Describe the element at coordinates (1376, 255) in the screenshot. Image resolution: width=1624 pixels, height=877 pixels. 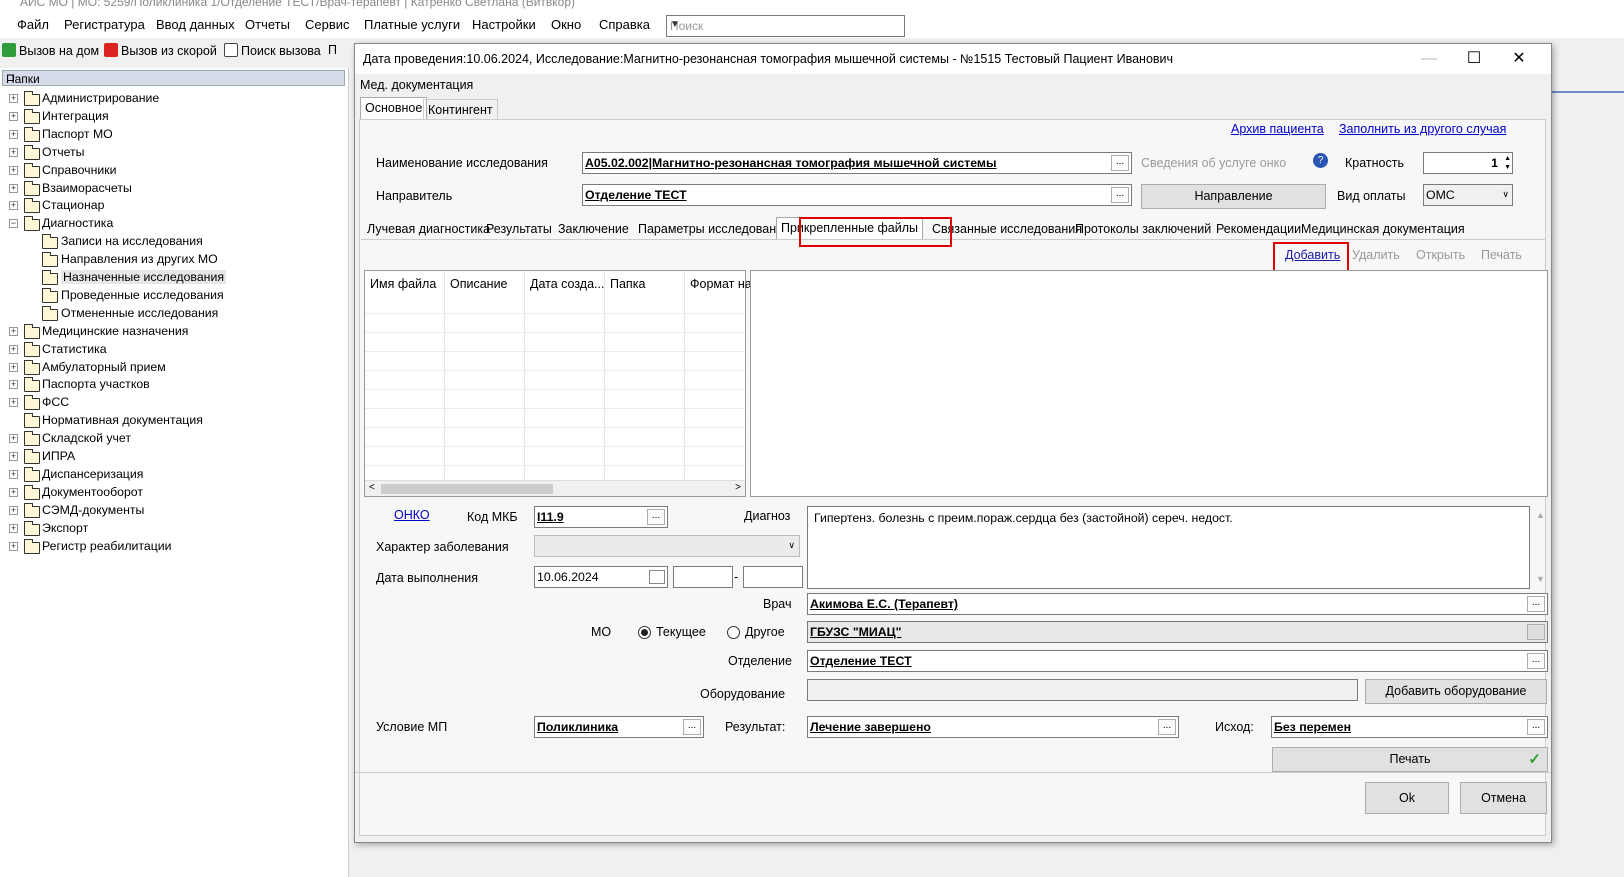
I see `delete-file-button: Удалить` at that location.